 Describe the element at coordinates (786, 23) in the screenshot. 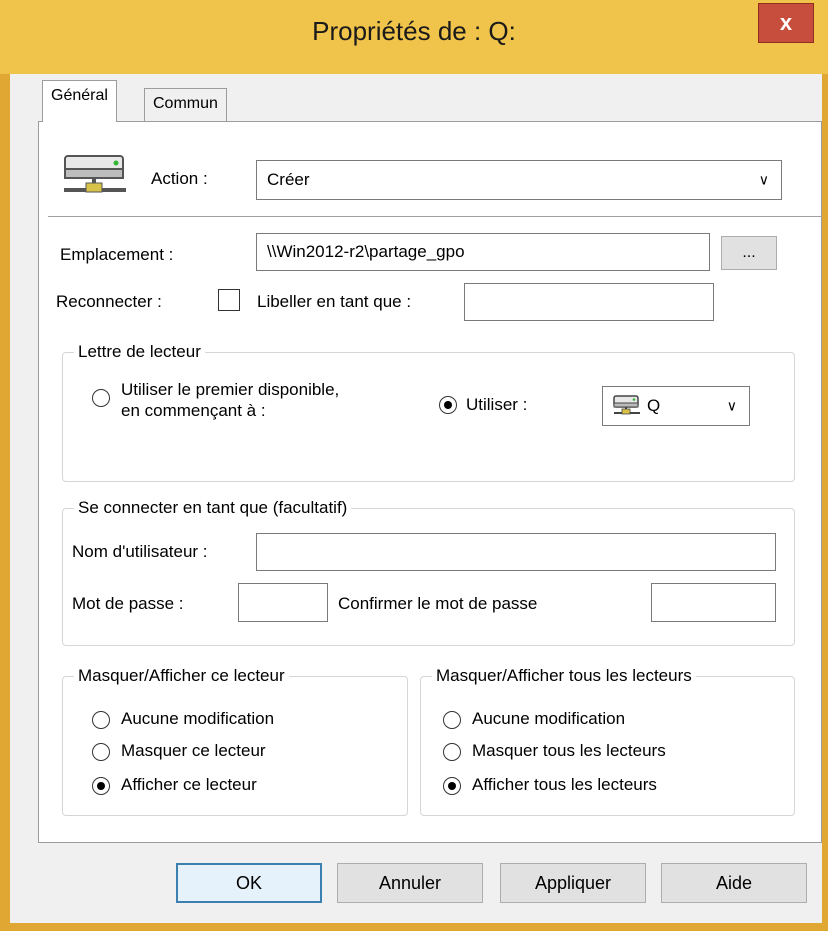

I see `close-button: x` at that location.